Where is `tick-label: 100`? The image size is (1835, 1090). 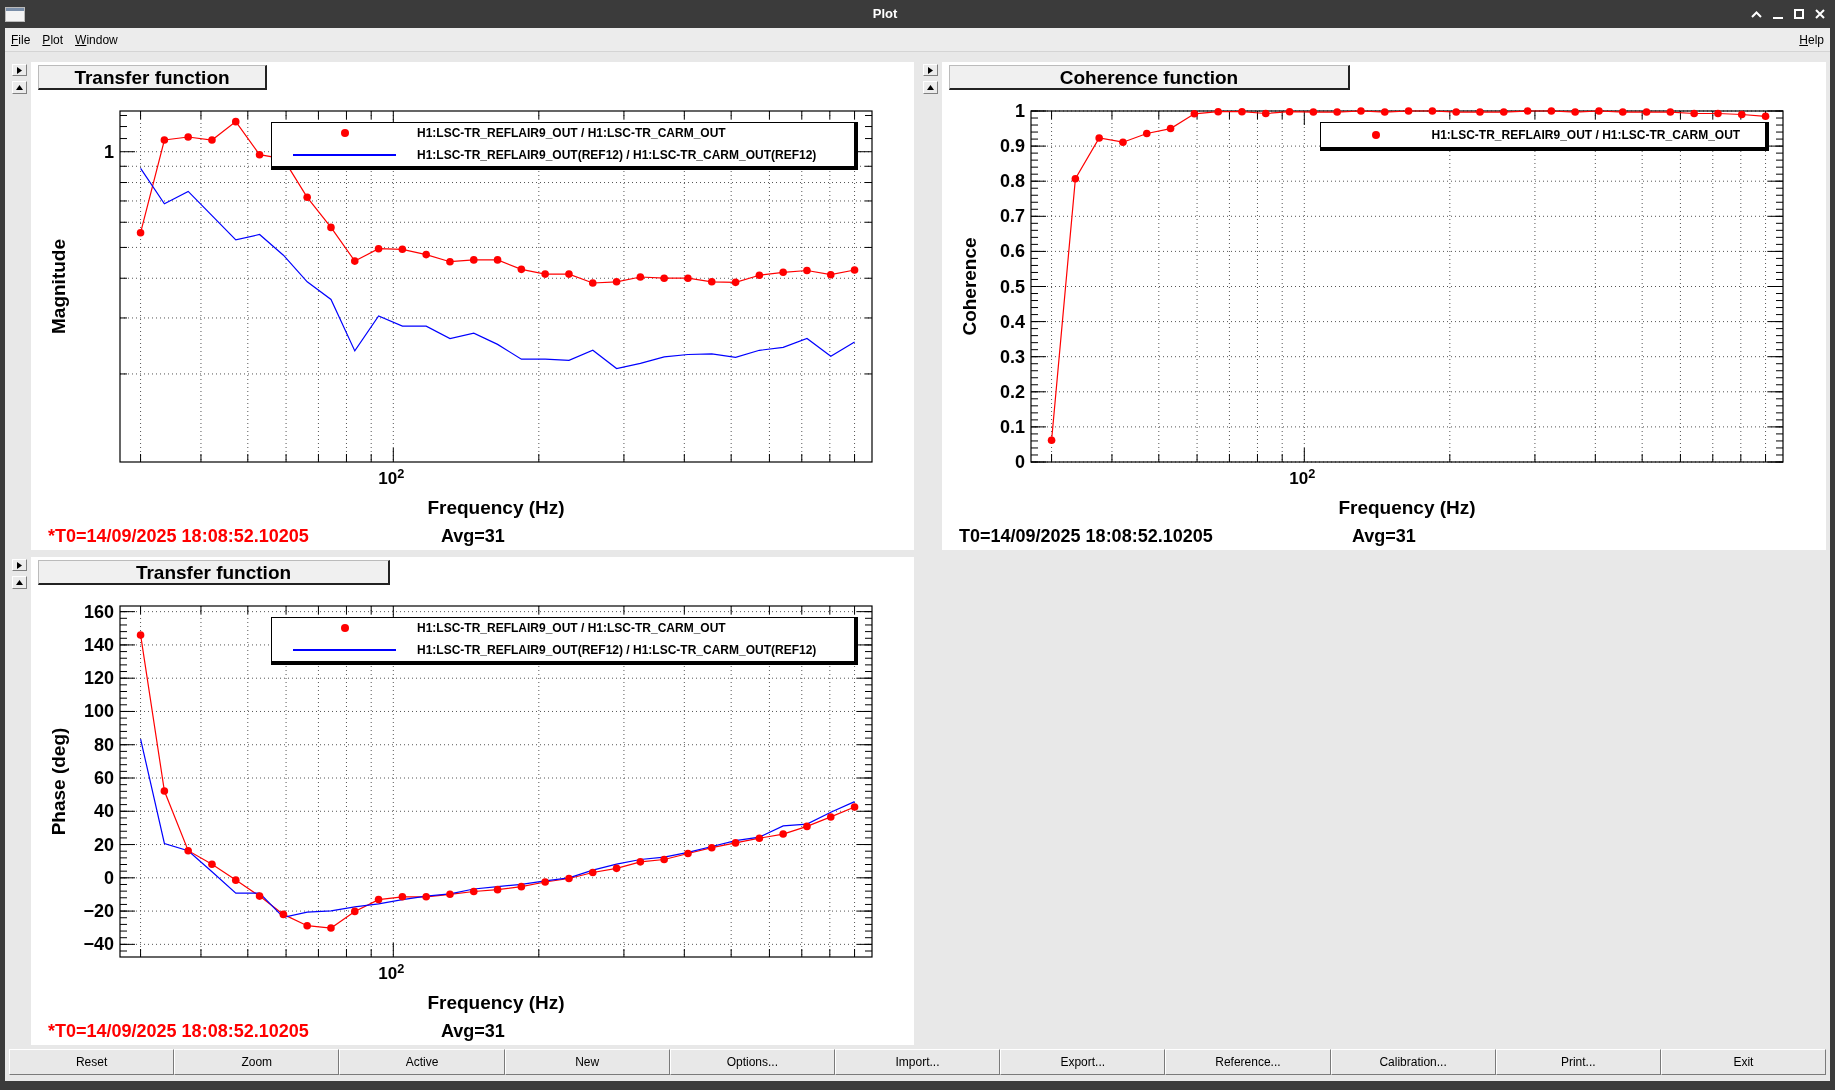
tick-label: 100 is located at coordinates (98, 711).